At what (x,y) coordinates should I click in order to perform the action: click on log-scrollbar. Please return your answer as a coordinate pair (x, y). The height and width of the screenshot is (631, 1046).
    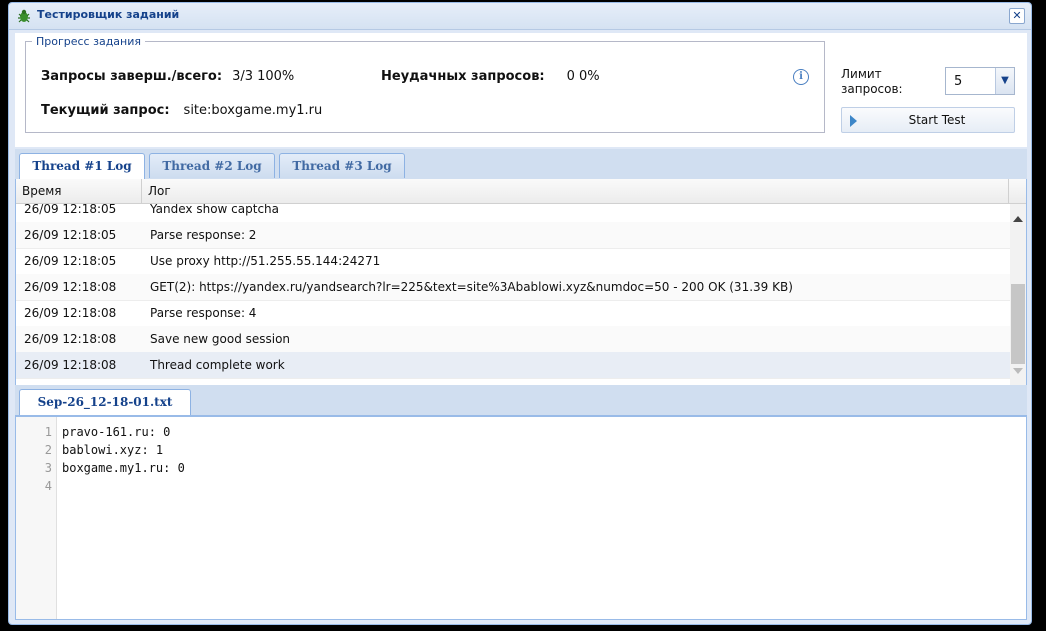
    Looking at the image, I should click on (1018, 294).